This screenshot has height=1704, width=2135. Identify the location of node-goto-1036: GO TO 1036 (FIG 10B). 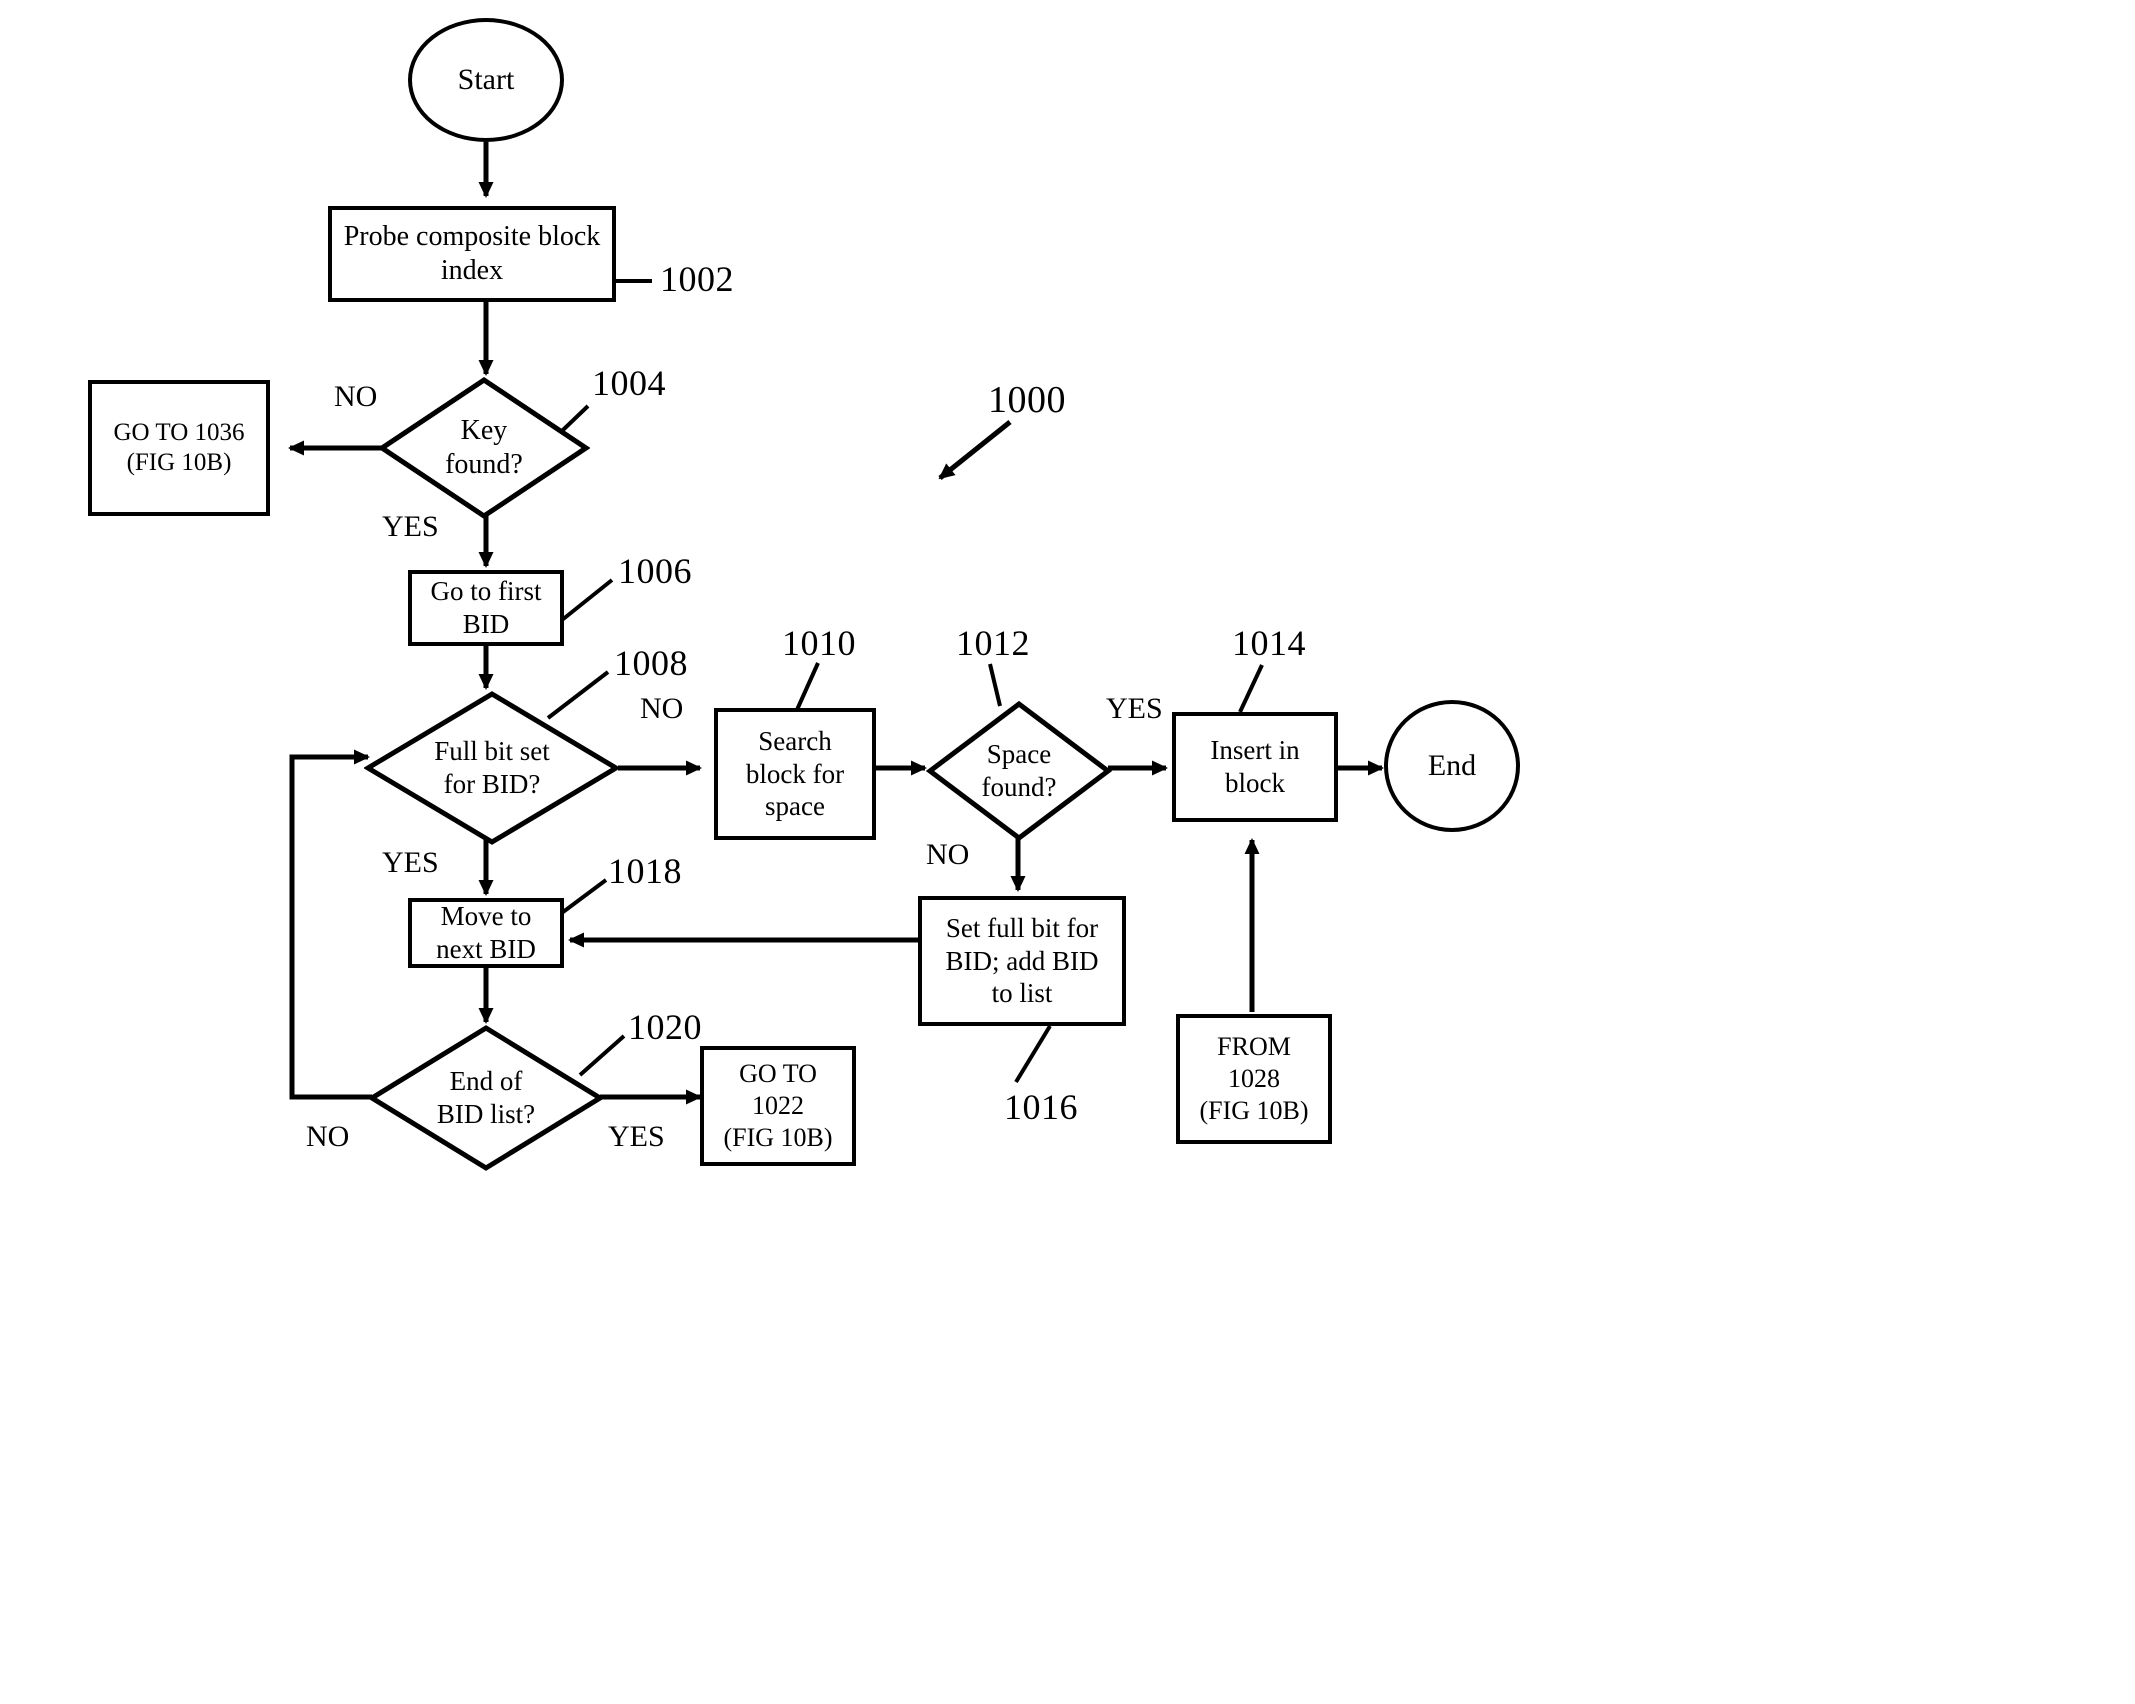
(179, 448).